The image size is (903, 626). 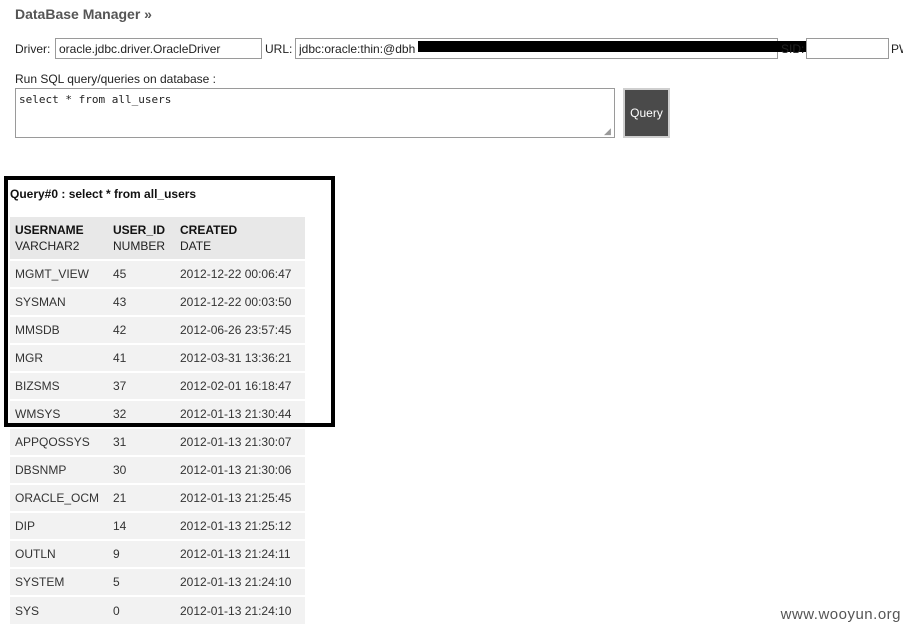 I want to click on table-cell: 2012-02-01 16:18:47, so click(x=240, y=385).